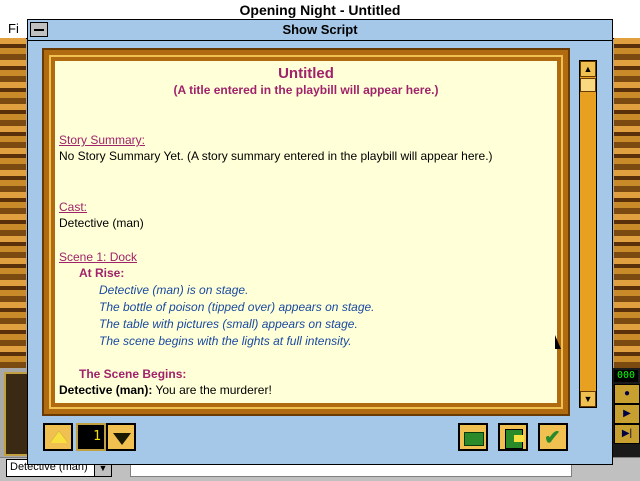 This screenshot has height=481, width=640. I want to click on menu-file: Fi, so click(13, 28).